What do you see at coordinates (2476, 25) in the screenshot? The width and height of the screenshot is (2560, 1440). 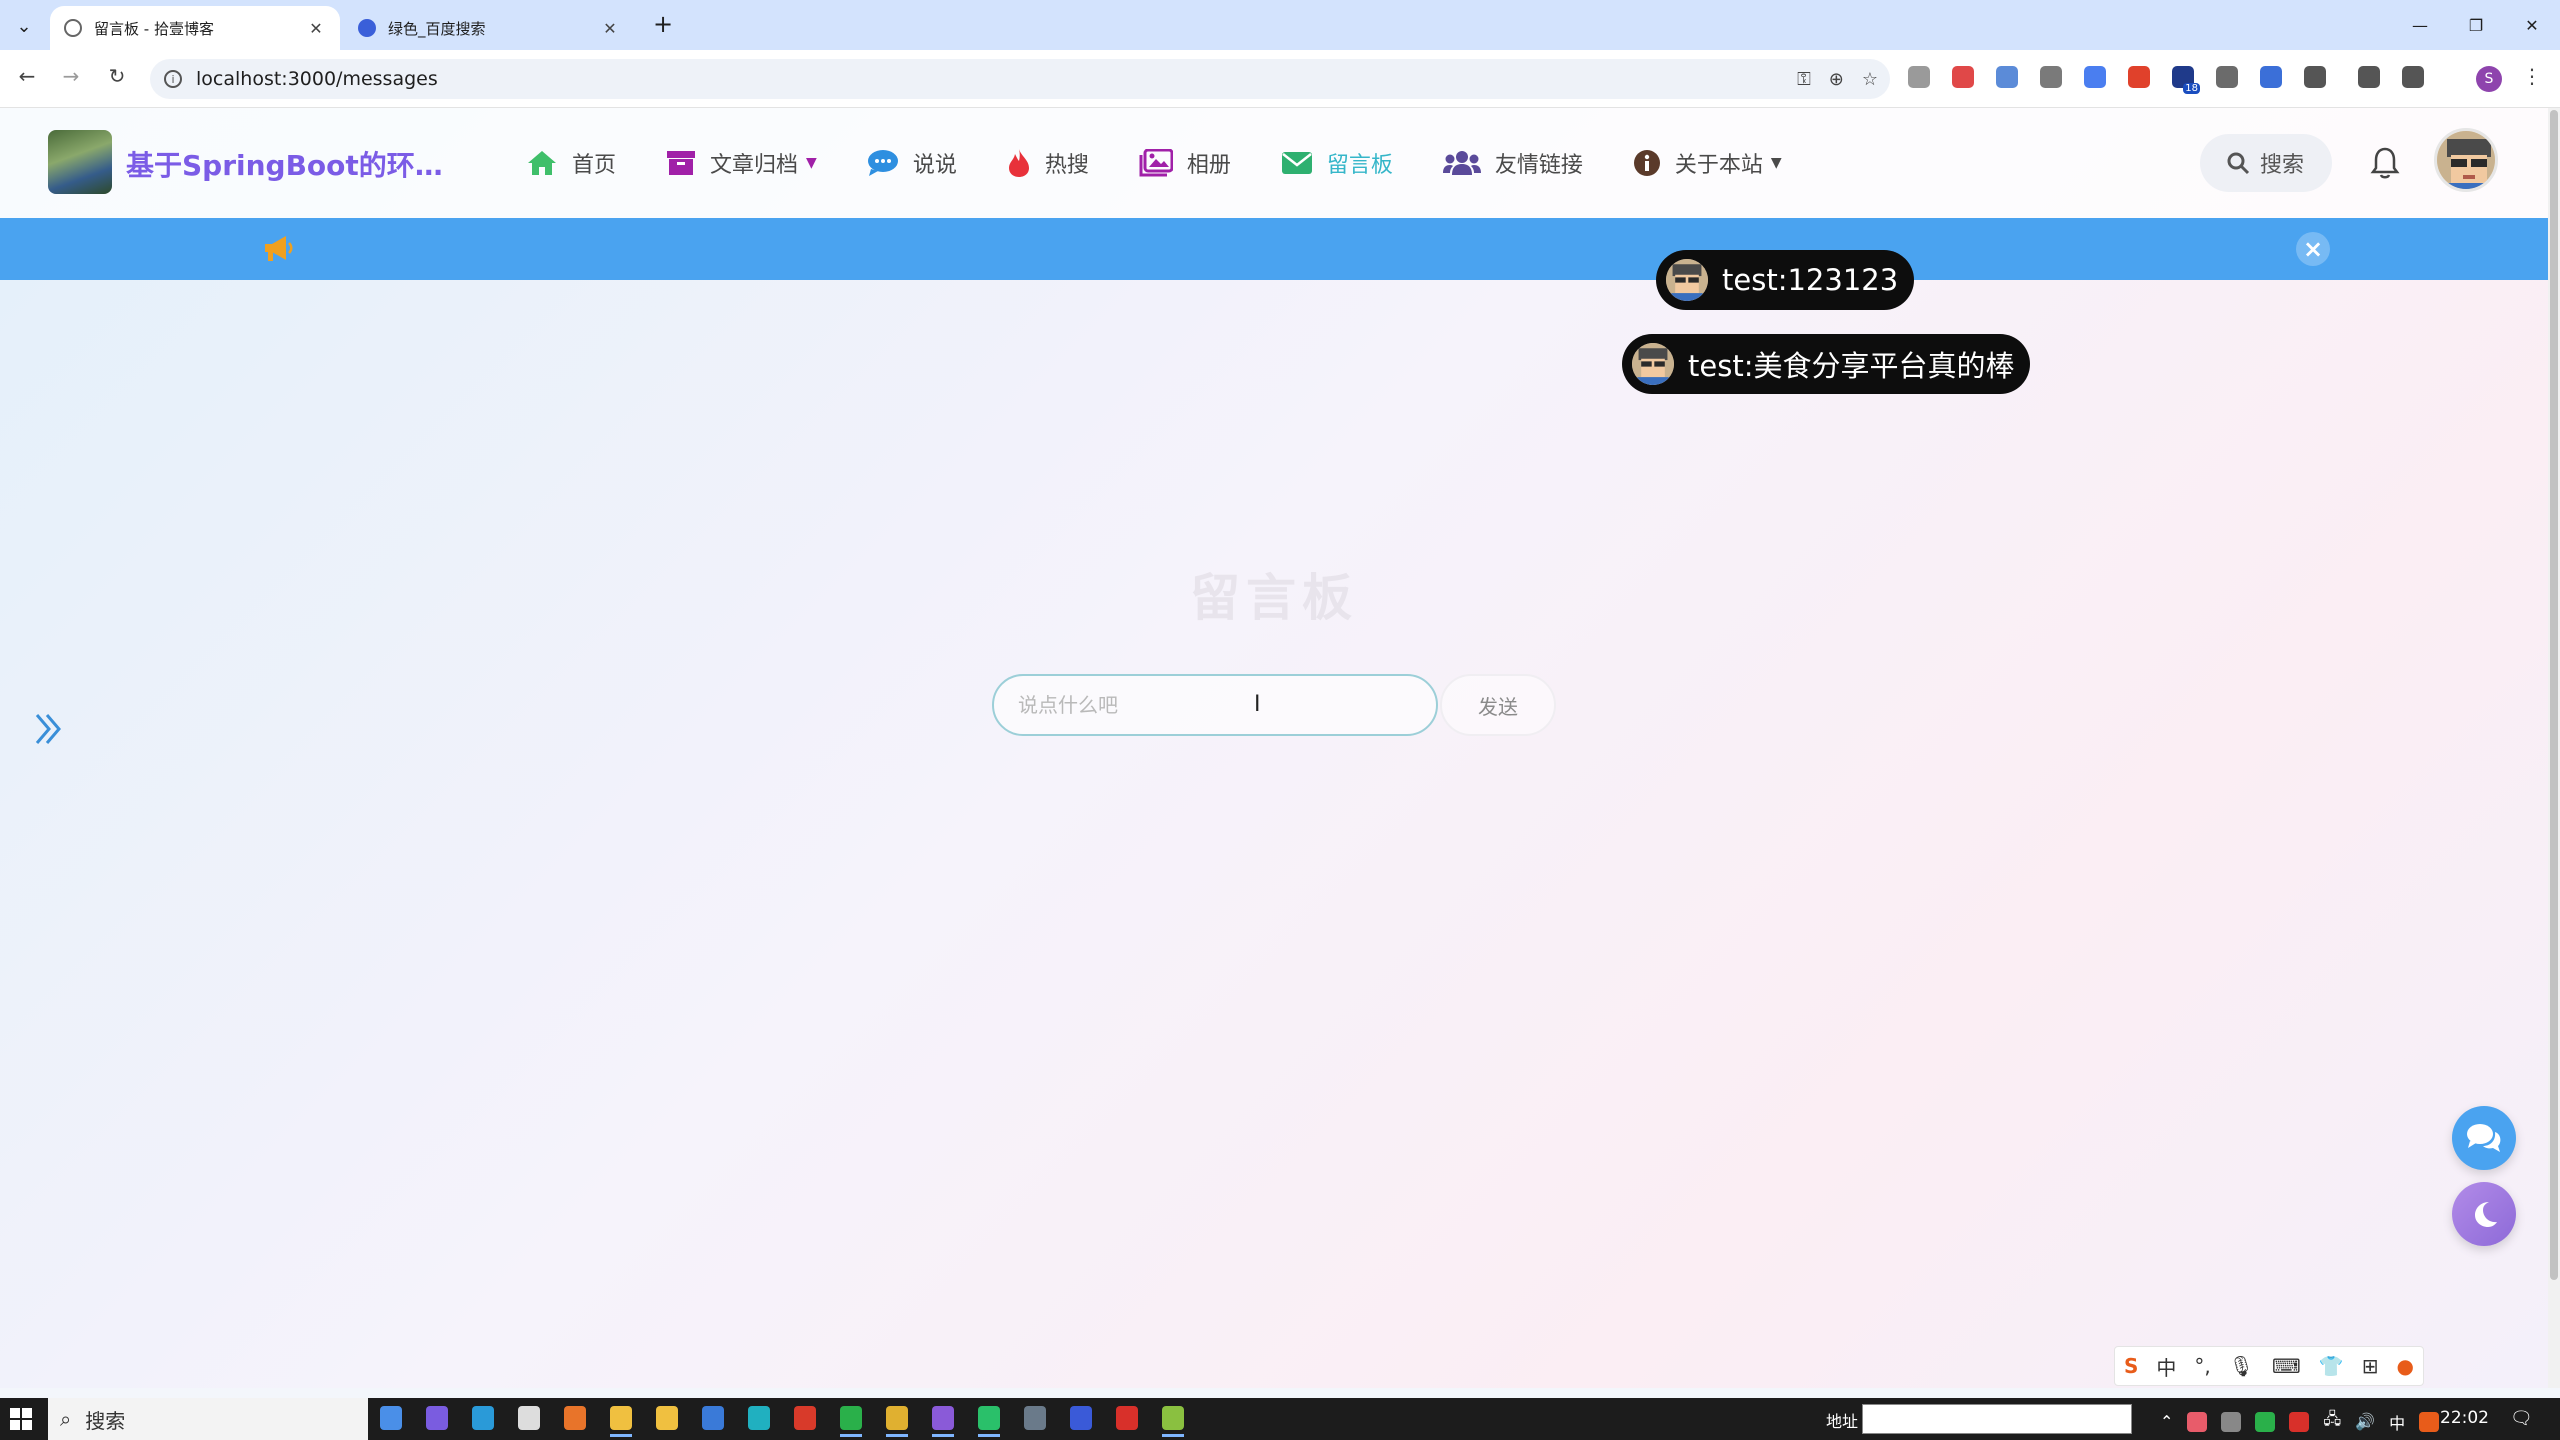 I see `restore-icon: ❐` at bounding box center [2476, 25].